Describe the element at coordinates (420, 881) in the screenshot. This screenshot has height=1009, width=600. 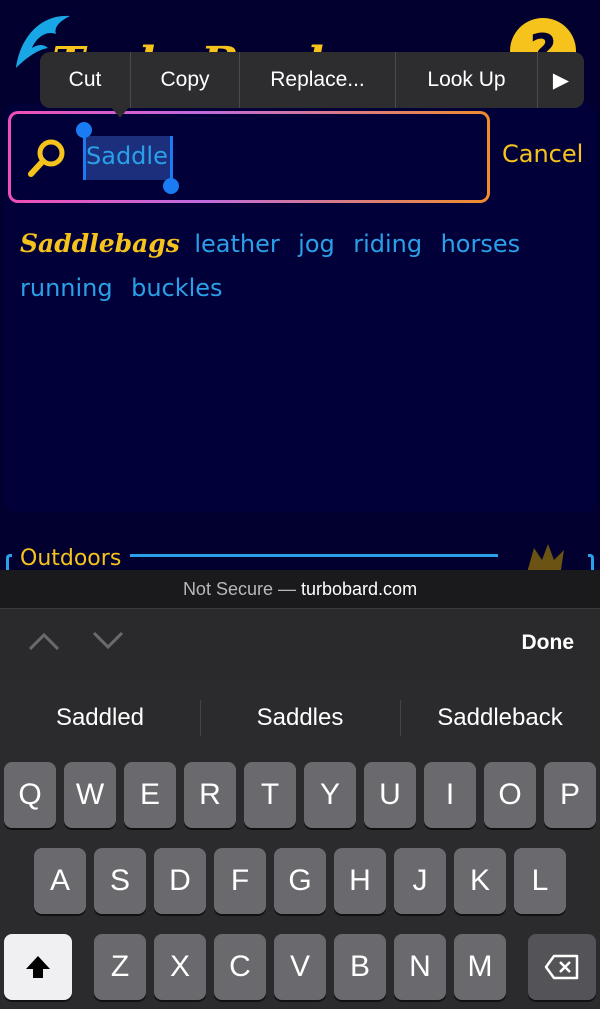
I see `key: J` at that location.